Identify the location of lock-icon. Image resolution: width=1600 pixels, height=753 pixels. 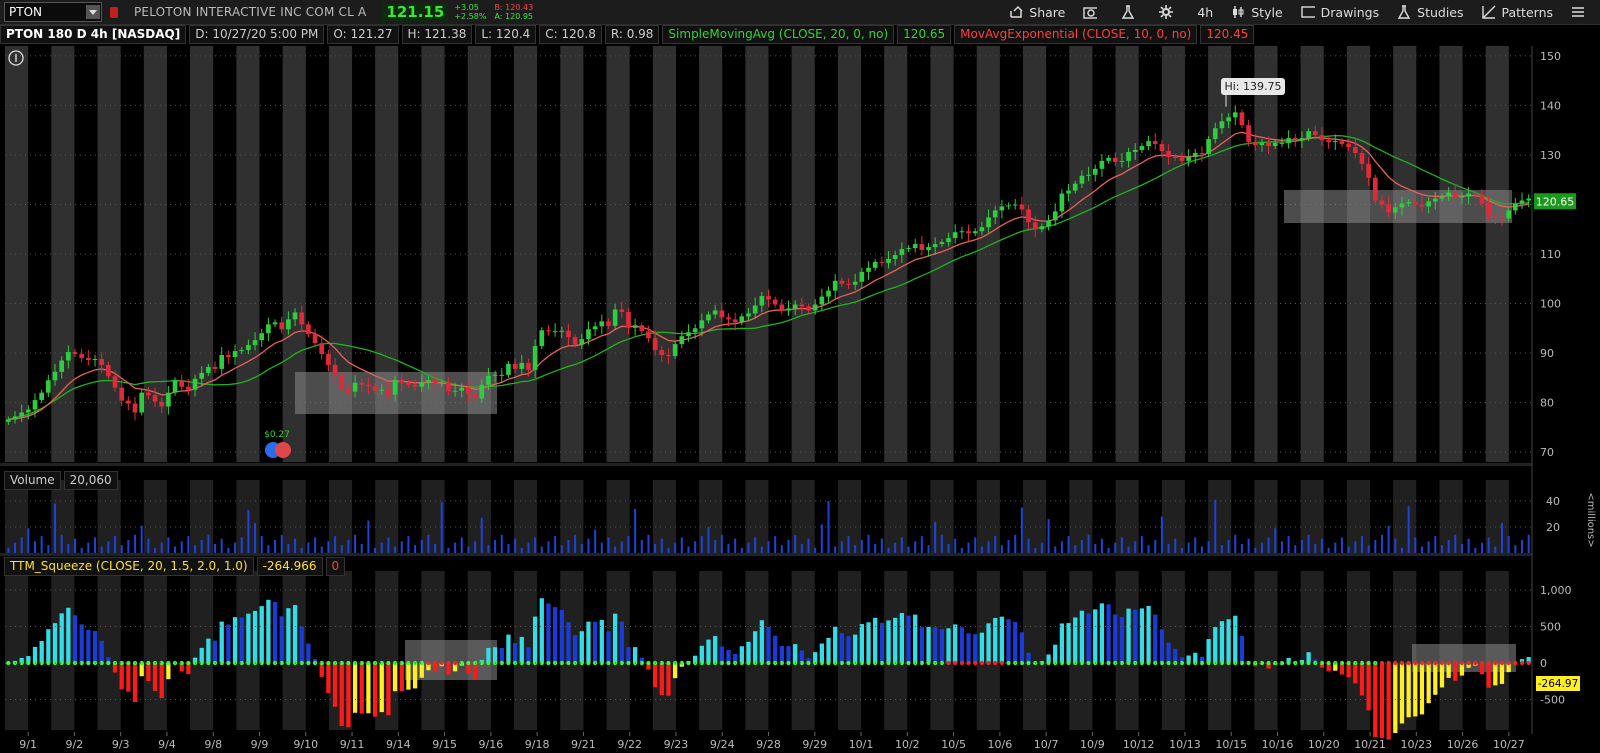
(114, 12).